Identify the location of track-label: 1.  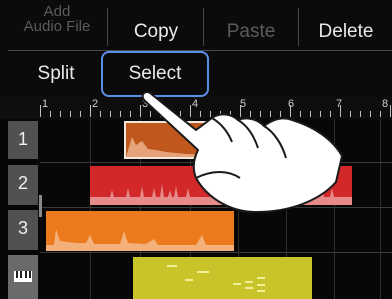
(23, 139).